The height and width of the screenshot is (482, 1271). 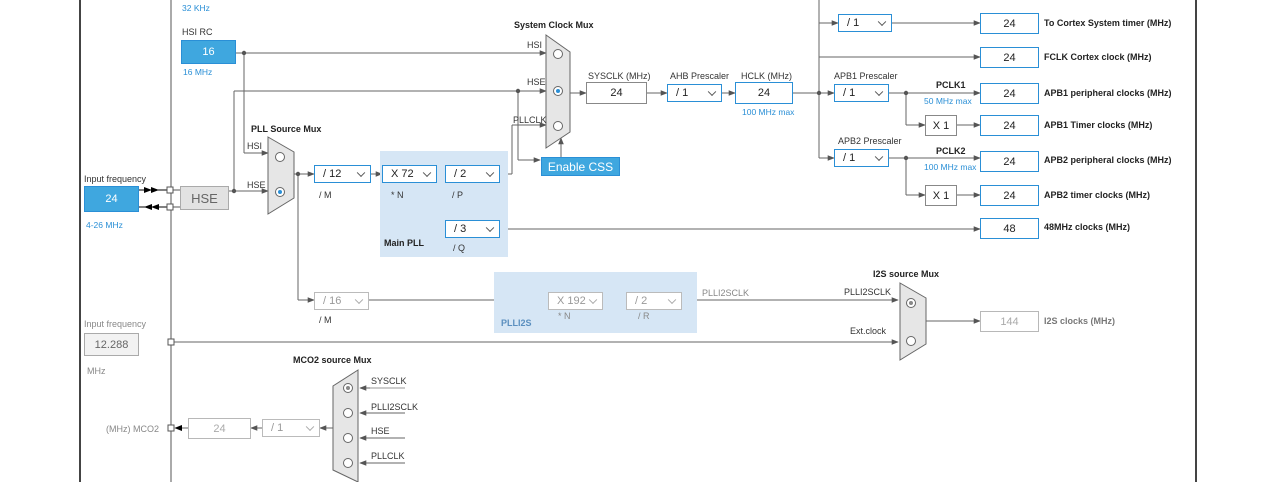 What do you see at coordinates (654, 301) in the screenshot?
I see `plli2s-r-divider: / 2` at bounding box center [654, 301].